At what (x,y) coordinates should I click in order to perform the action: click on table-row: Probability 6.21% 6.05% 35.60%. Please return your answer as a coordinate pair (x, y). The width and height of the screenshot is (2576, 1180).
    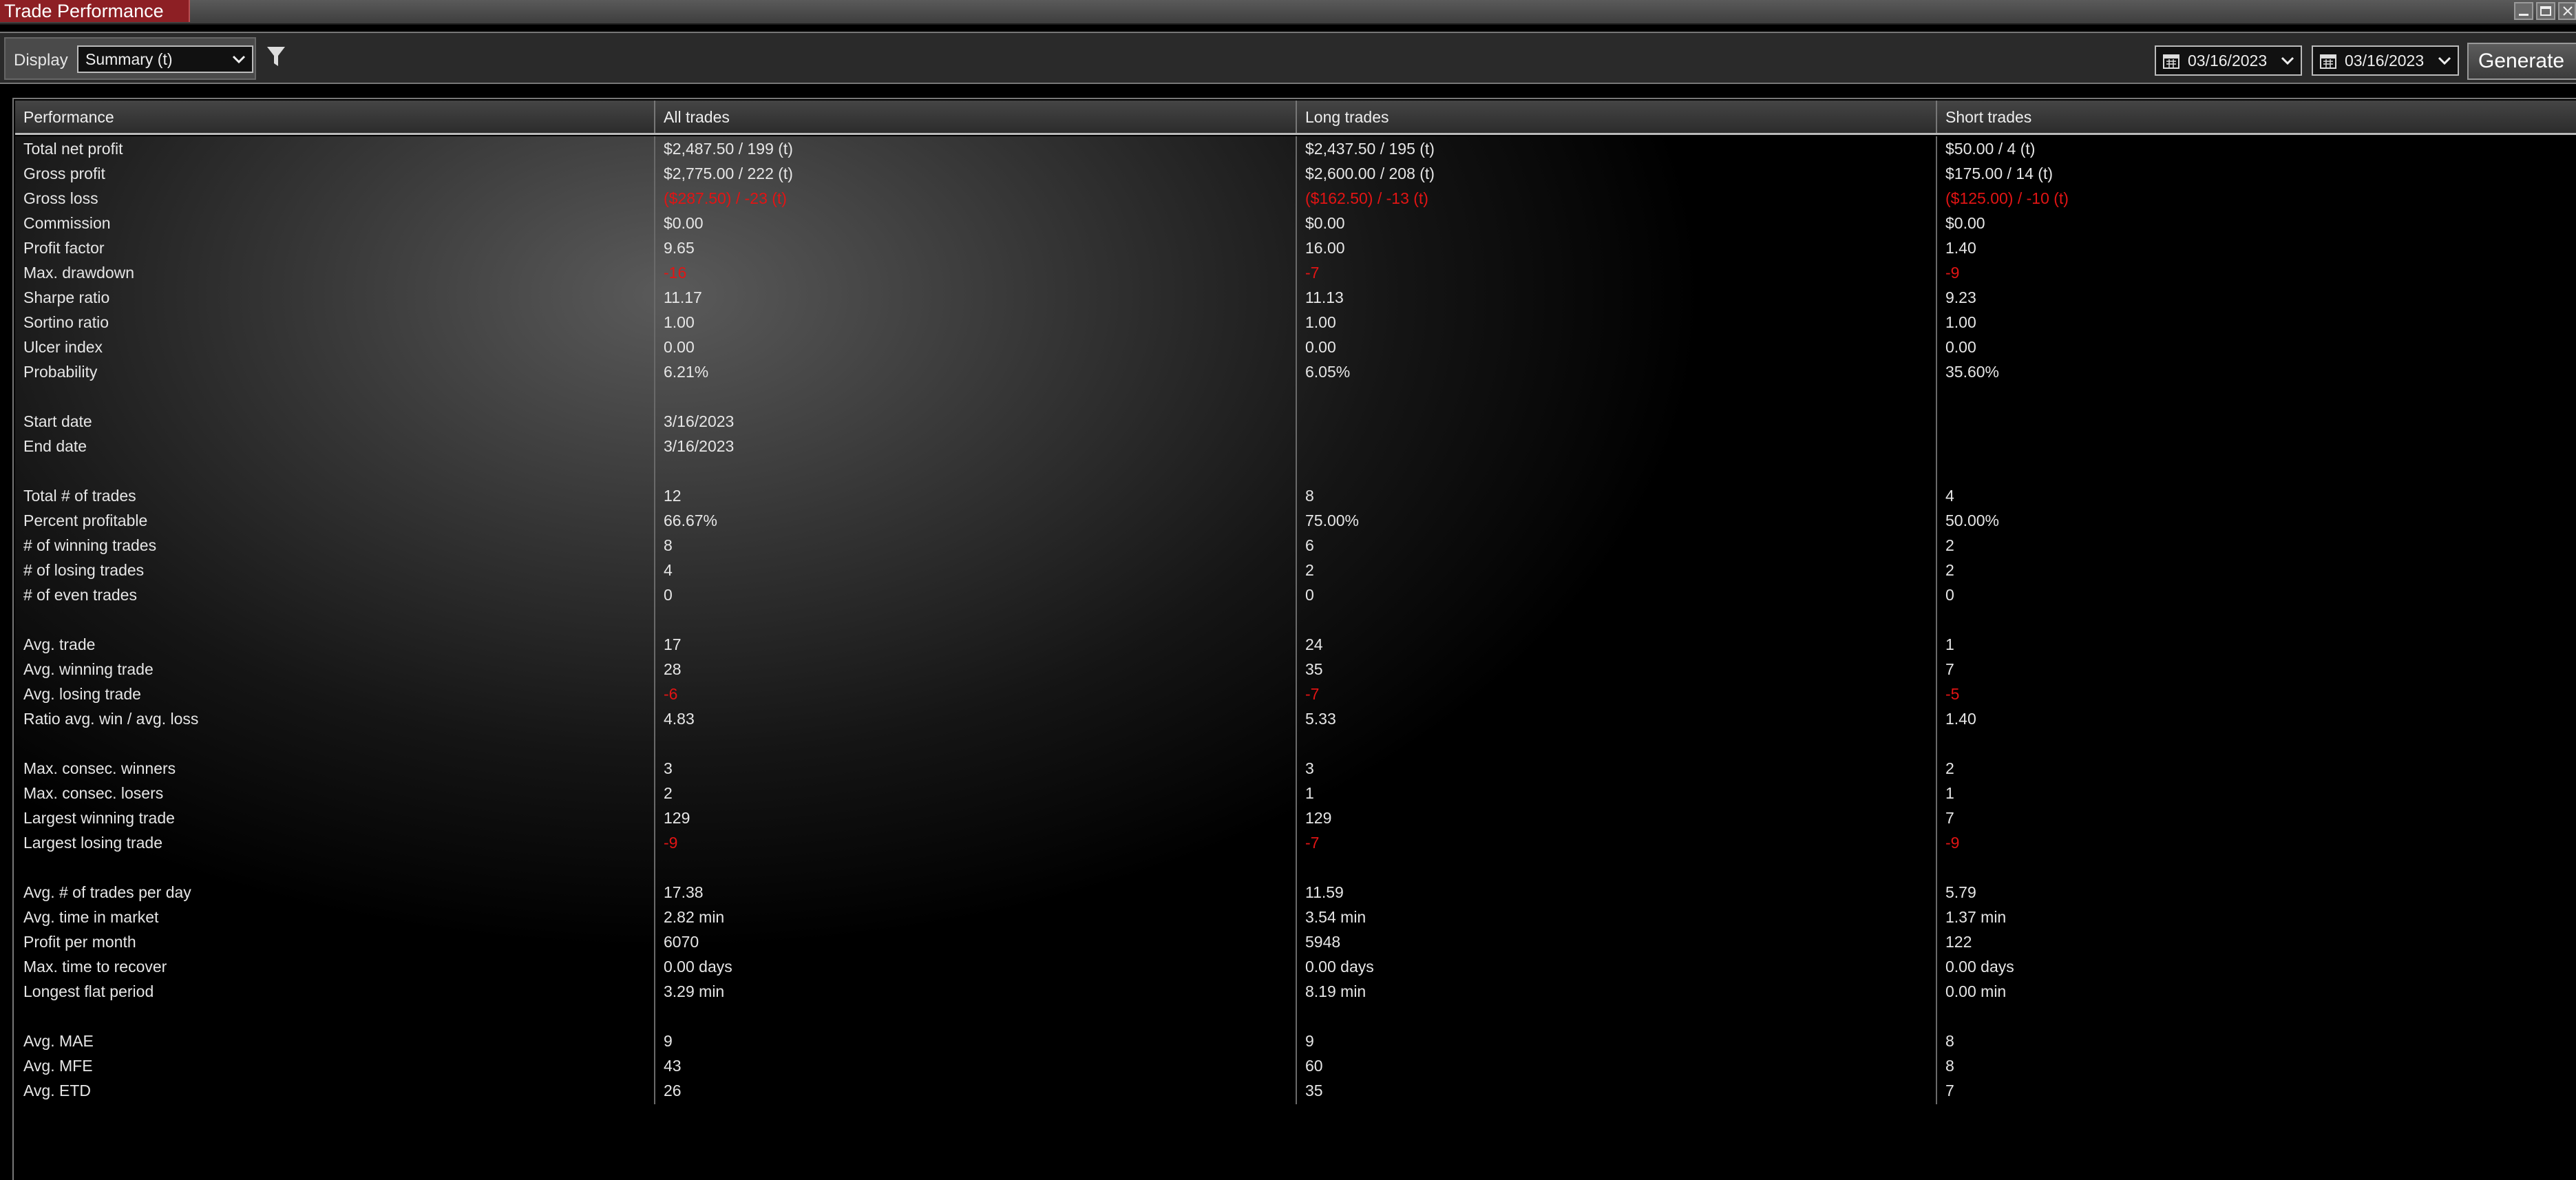
    Looking at the image, I should click on (1296, 371).